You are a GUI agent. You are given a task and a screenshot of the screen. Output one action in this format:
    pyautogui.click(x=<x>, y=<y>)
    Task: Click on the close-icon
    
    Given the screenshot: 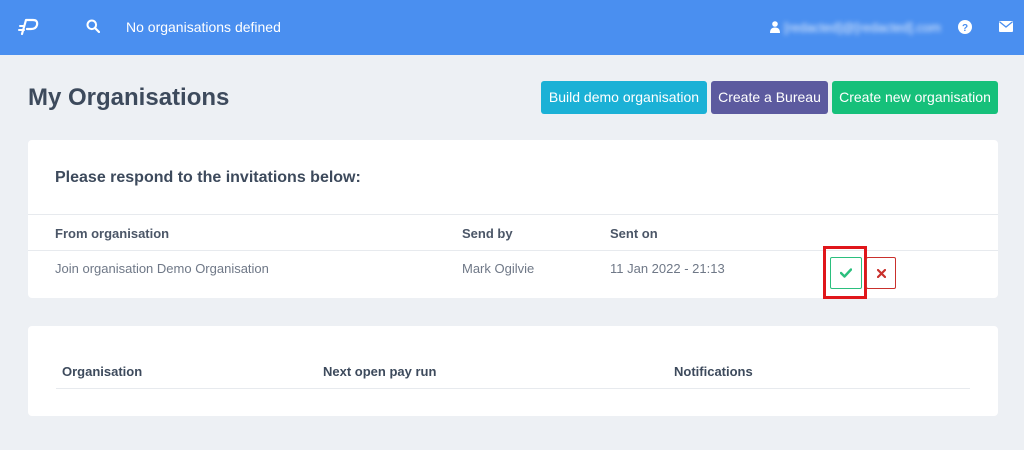 What is the action you would take?
    pyautogui.click(x=881, y=273)
    